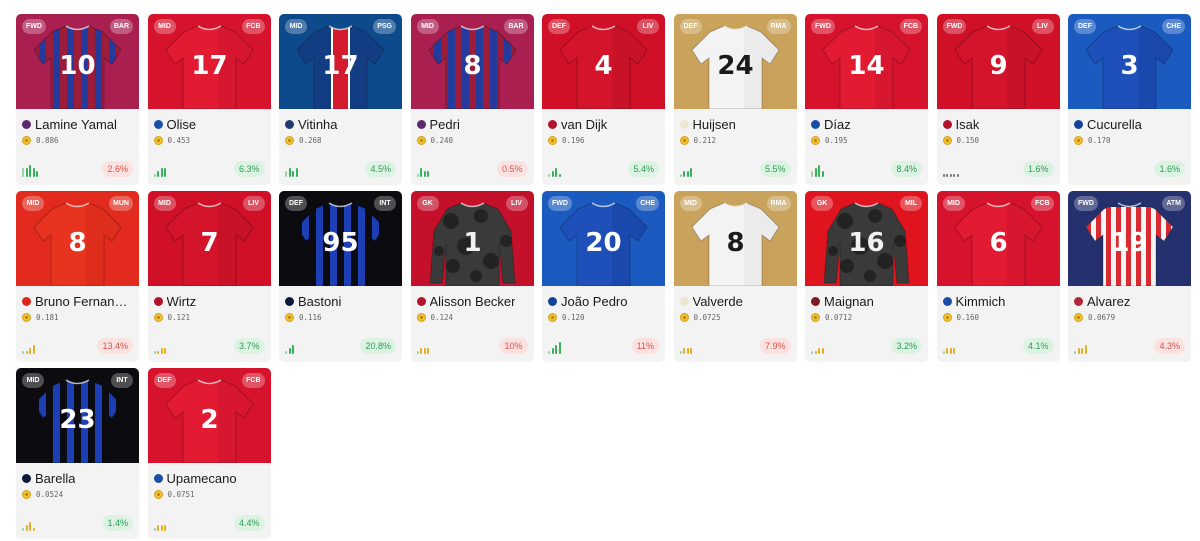 This screenshot has width=1200, height=541. What do you see at coordinates (849, 301) in the screenshot?
I see `player-name: Maignan` at bounding box center [849, 301].